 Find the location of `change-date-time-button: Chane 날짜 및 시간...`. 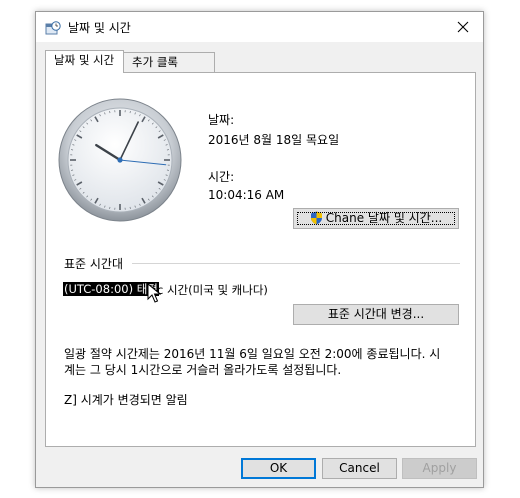

change-date-time-button: Chane 날짜 및 시간... is located at coordinates (376, 218).